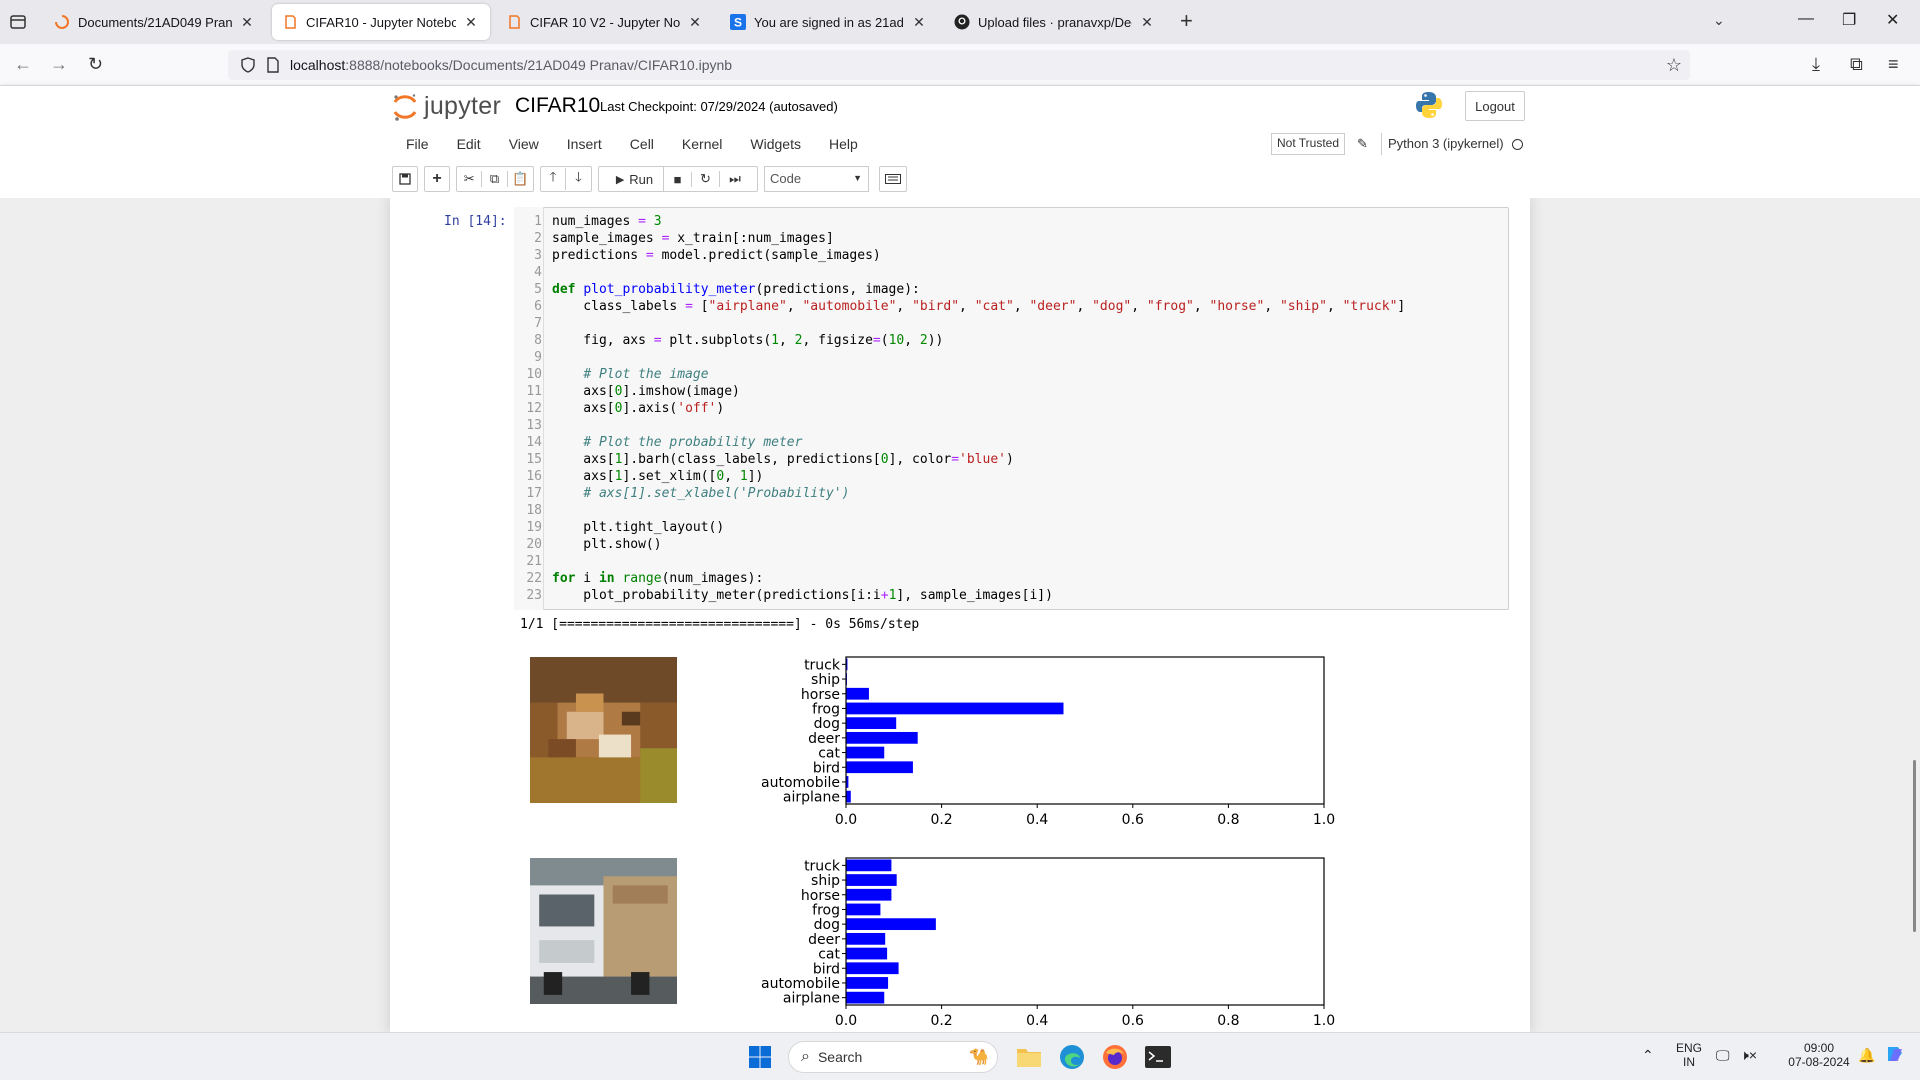  I want to click on fast-forward-icon: ⏭, so click(735, 179).